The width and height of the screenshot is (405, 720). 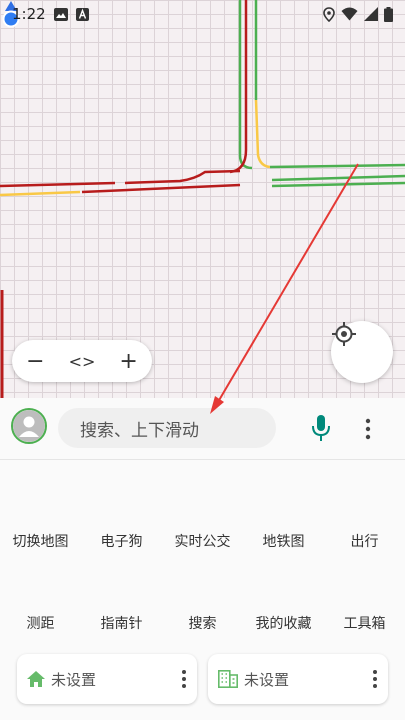 I want to click on code-toggle-button: <>, so click(x=82, y=361).